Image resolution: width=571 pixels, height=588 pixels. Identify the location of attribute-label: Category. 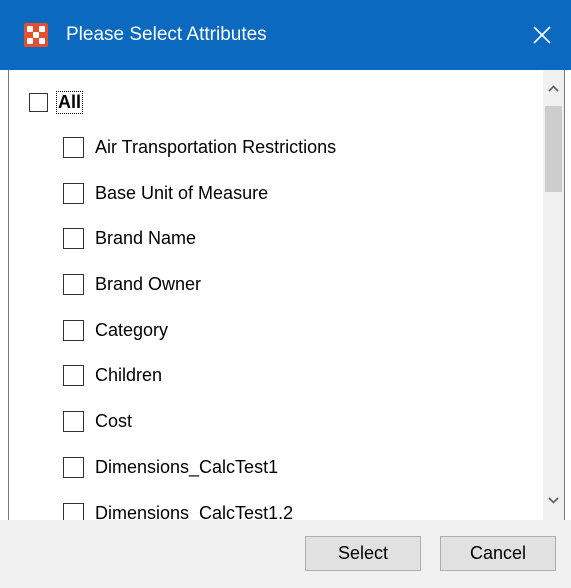
(132, 329).